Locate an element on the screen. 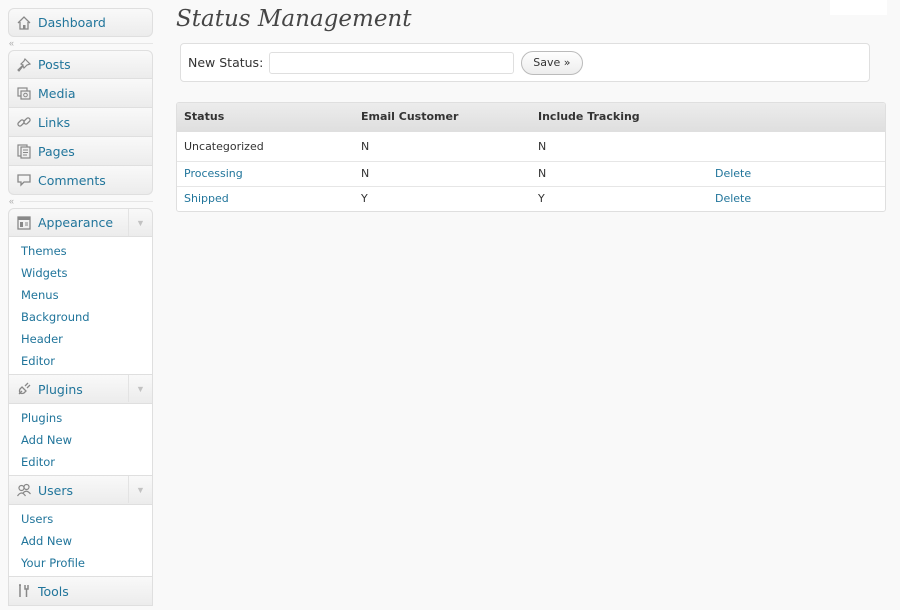  media-icon is located at coordinates (24, 93).